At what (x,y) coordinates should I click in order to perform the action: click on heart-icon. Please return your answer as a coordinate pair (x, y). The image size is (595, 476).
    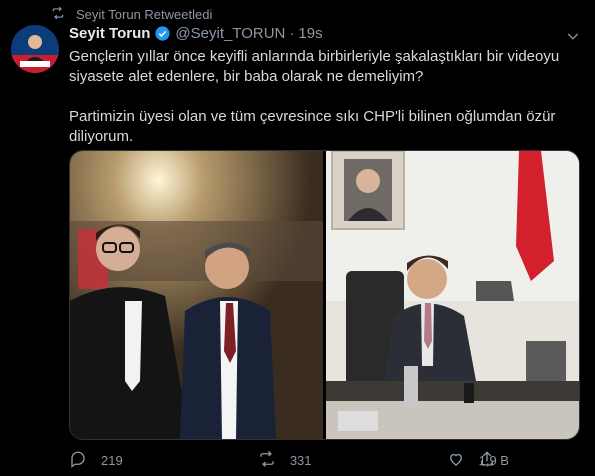
    Looking at the image, I should click on (456, 460).